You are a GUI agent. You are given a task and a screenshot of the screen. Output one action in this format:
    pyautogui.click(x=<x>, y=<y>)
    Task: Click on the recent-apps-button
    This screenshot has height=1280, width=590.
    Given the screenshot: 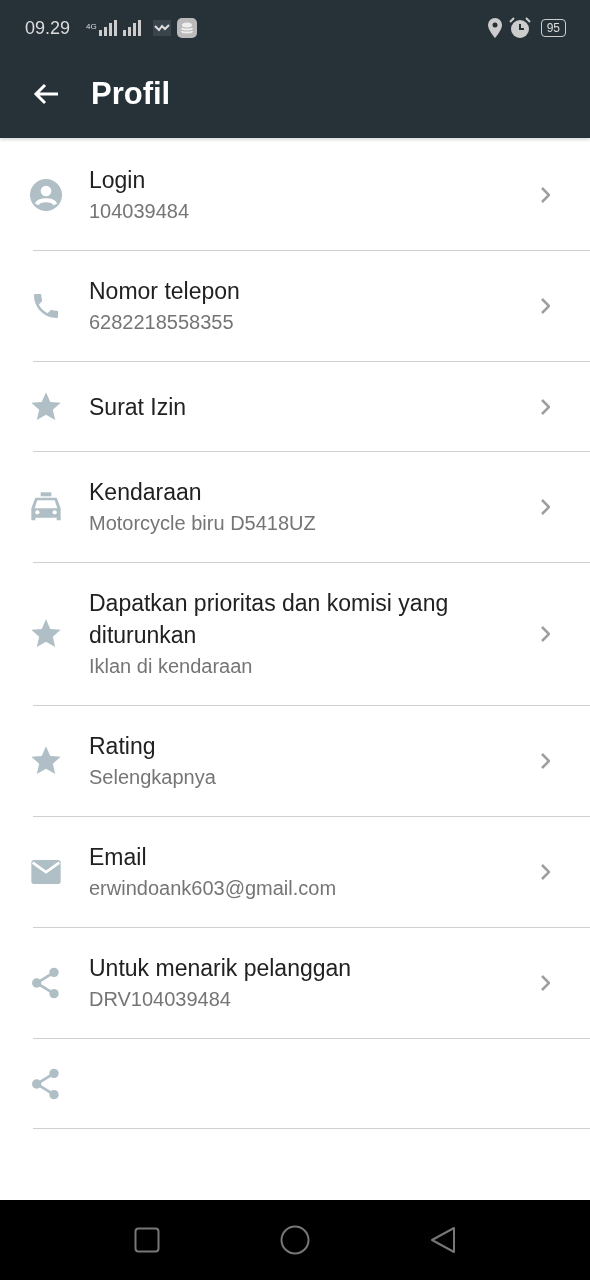 What is the action you would take?
    pyautogui.click(x=147, y=1240)
    